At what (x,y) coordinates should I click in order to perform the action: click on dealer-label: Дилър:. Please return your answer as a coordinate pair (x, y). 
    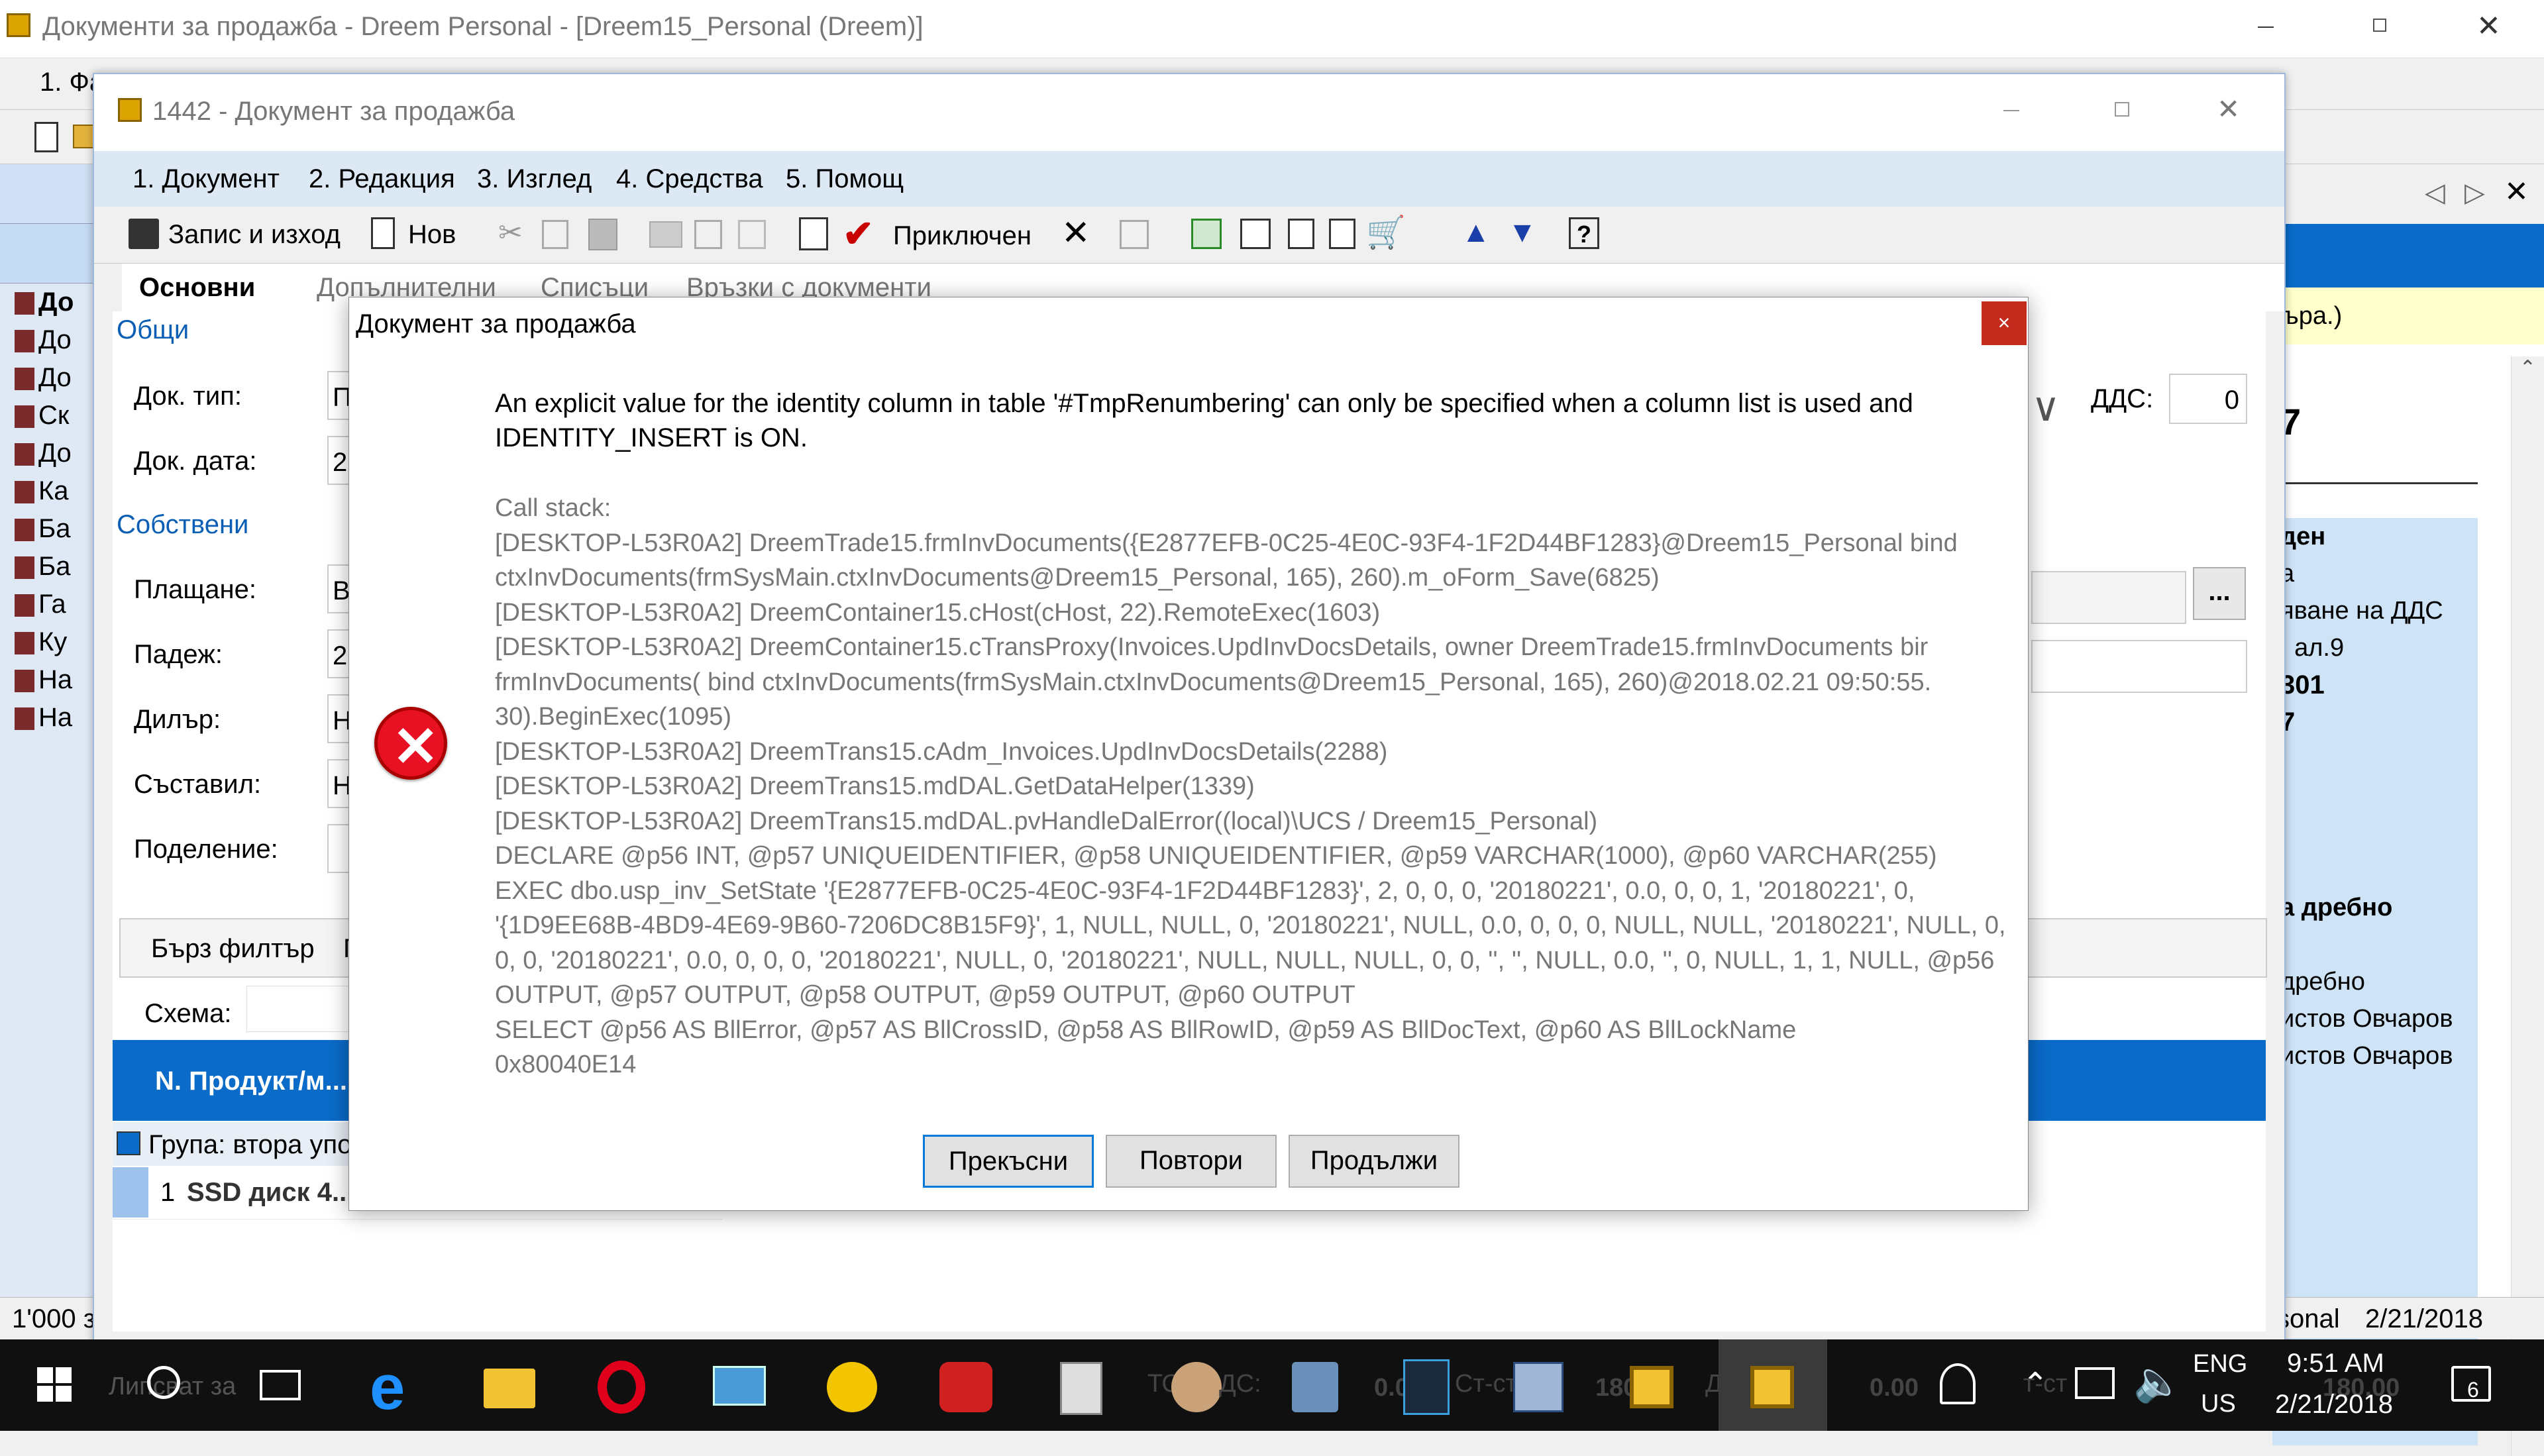
    Looking at the image, I should click on (178, 719).